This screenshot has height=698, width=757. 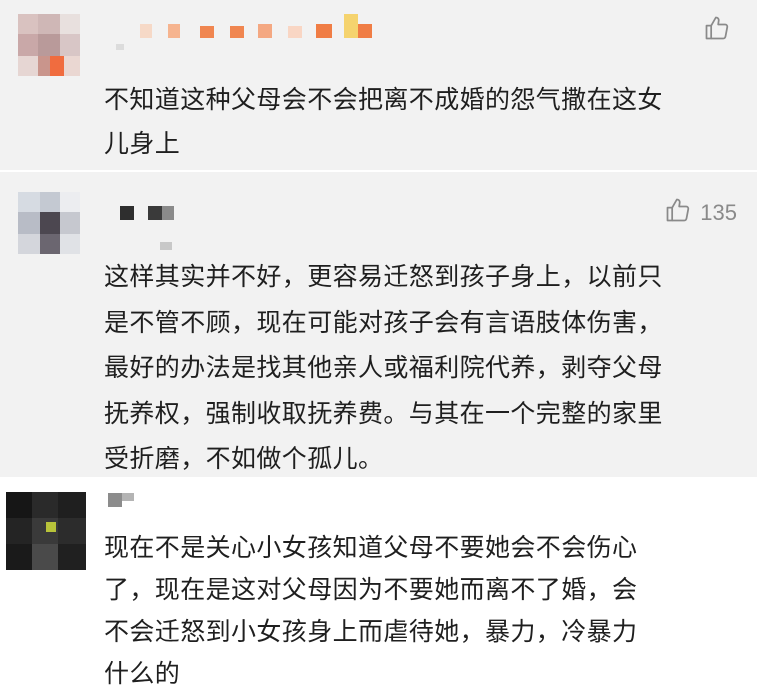 What do you see at coordinates (371, 631) in the screenshot?
I see `comment-line: 不会迁怒到小女孩身上而虐待她，暴力，冷暴力` at bounding box center [371, 631].